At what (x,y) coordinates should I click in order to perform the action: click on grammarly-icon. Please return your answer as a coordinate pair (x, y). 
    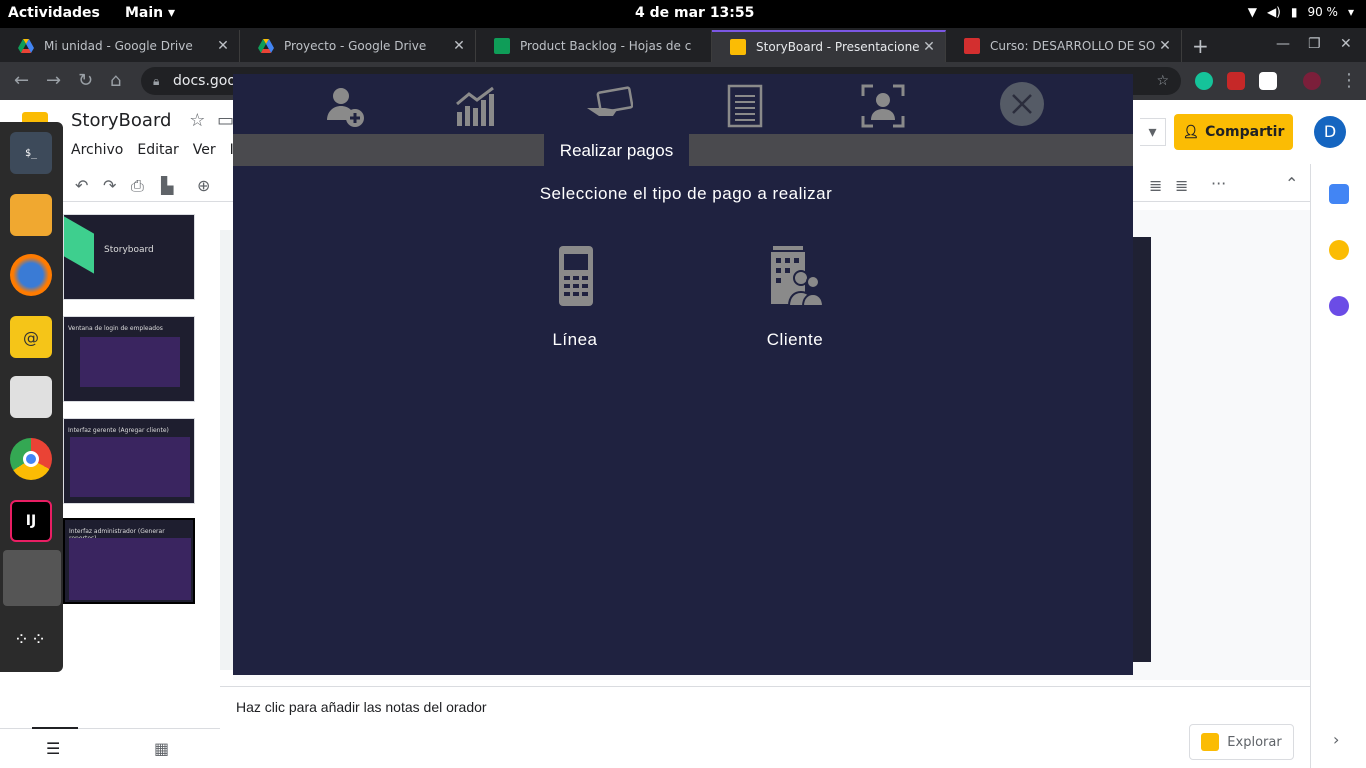
    Looking at the image, I should click on (1204, 81).